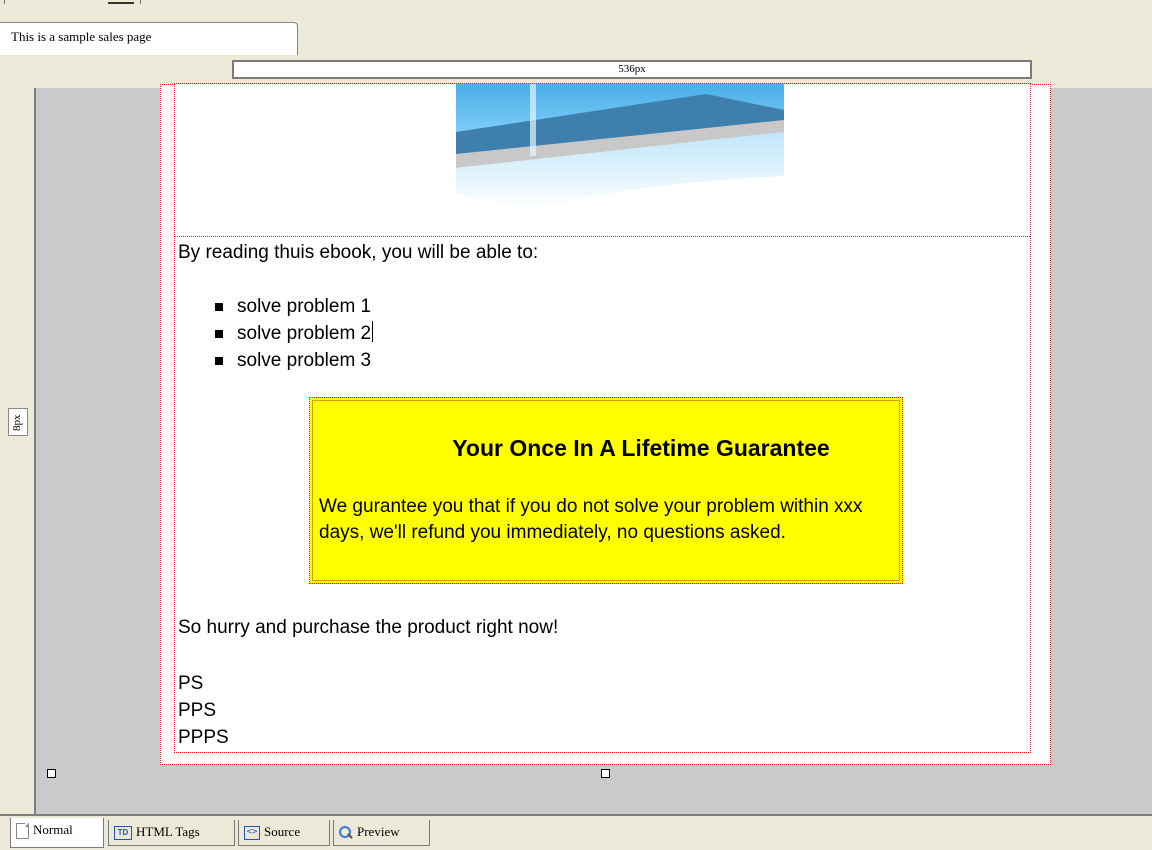 The width and height of the screenshot is (1152, 850). I want to click on ebook-box-image, so click(621, 146).